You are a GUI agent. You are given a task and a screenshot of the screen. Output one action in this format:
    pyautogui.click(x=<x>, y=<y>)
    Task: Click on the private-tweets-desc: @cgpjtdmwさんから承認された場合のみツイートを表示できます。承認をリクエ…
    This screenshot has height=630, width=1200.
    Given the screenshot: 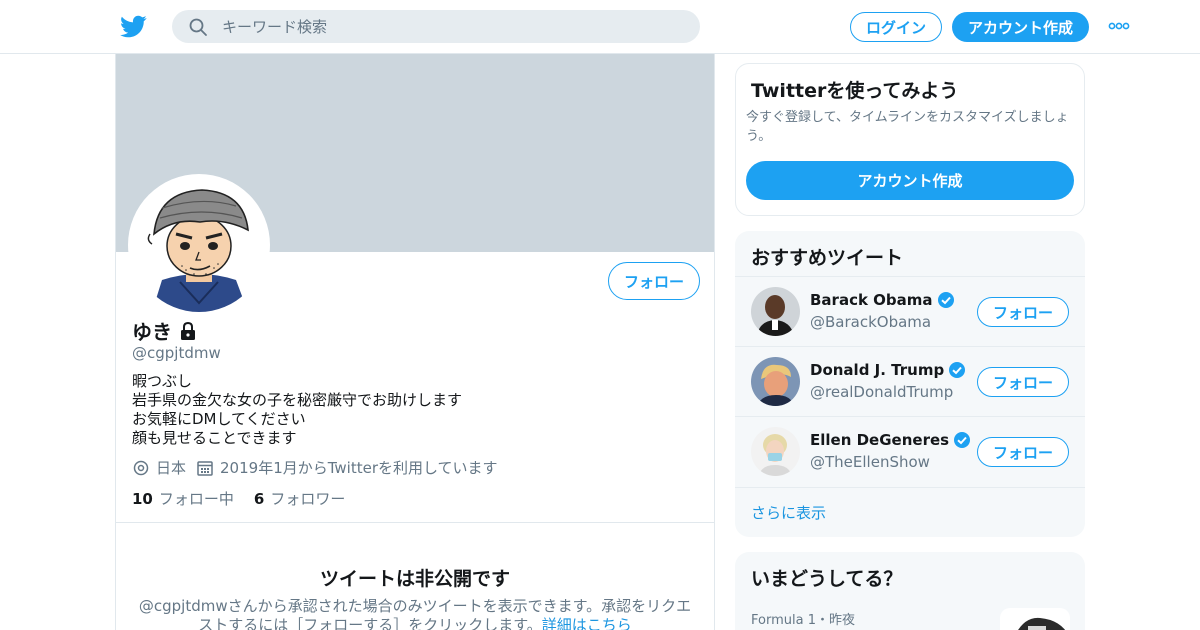 What is the action you would take?
    pyautogui.click(x=415, y=613)
    